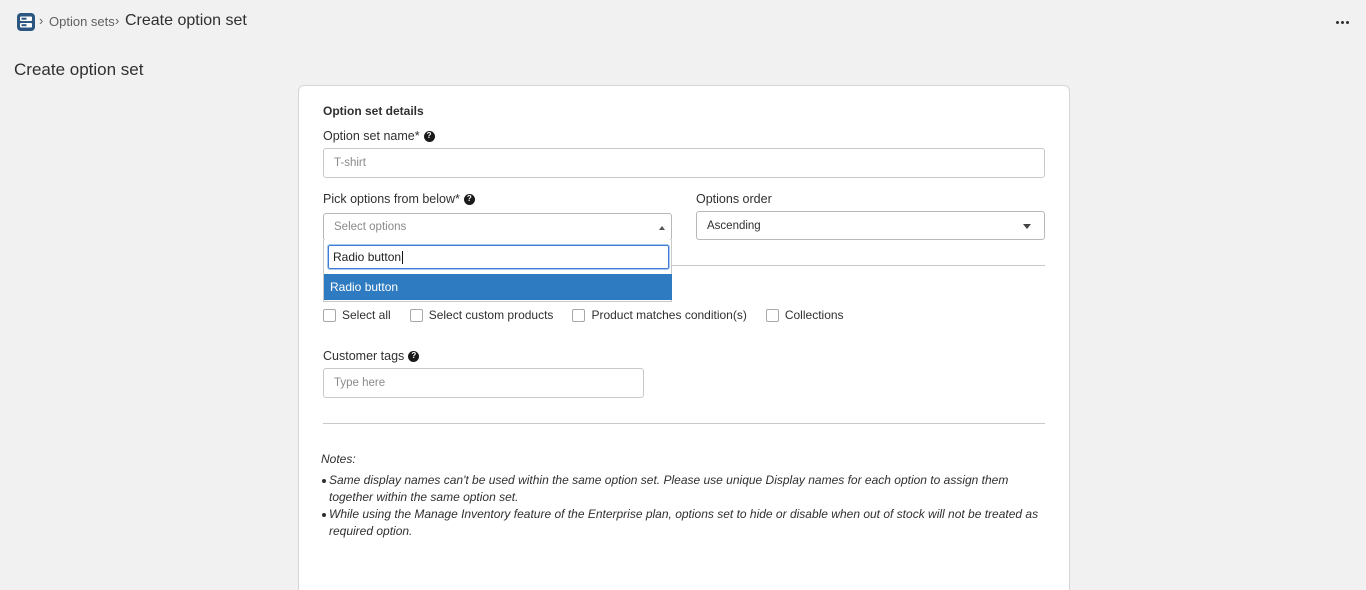 The width and height of the screenshot is (1366, 590). I want to click on pick-options-placeholder: Select options, so click(370, 227).